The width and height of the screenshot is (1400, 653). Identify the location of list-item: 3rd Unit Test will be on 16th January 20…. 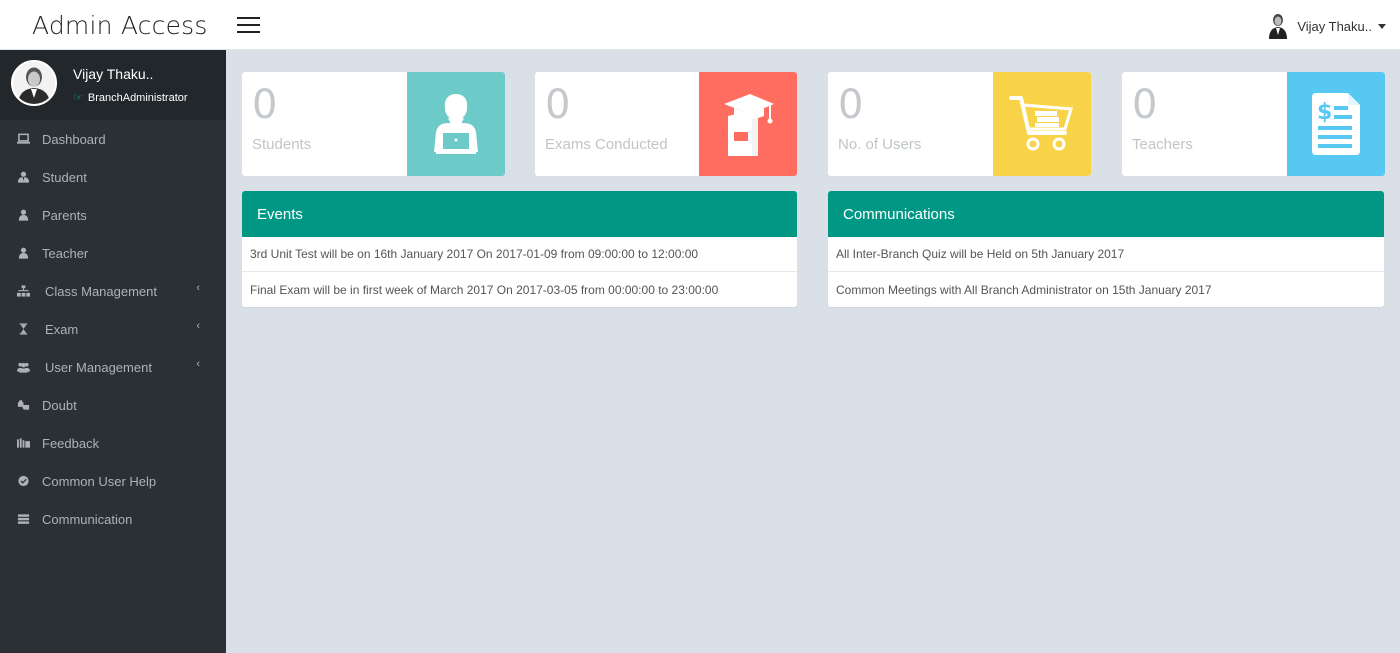
(519, 254).